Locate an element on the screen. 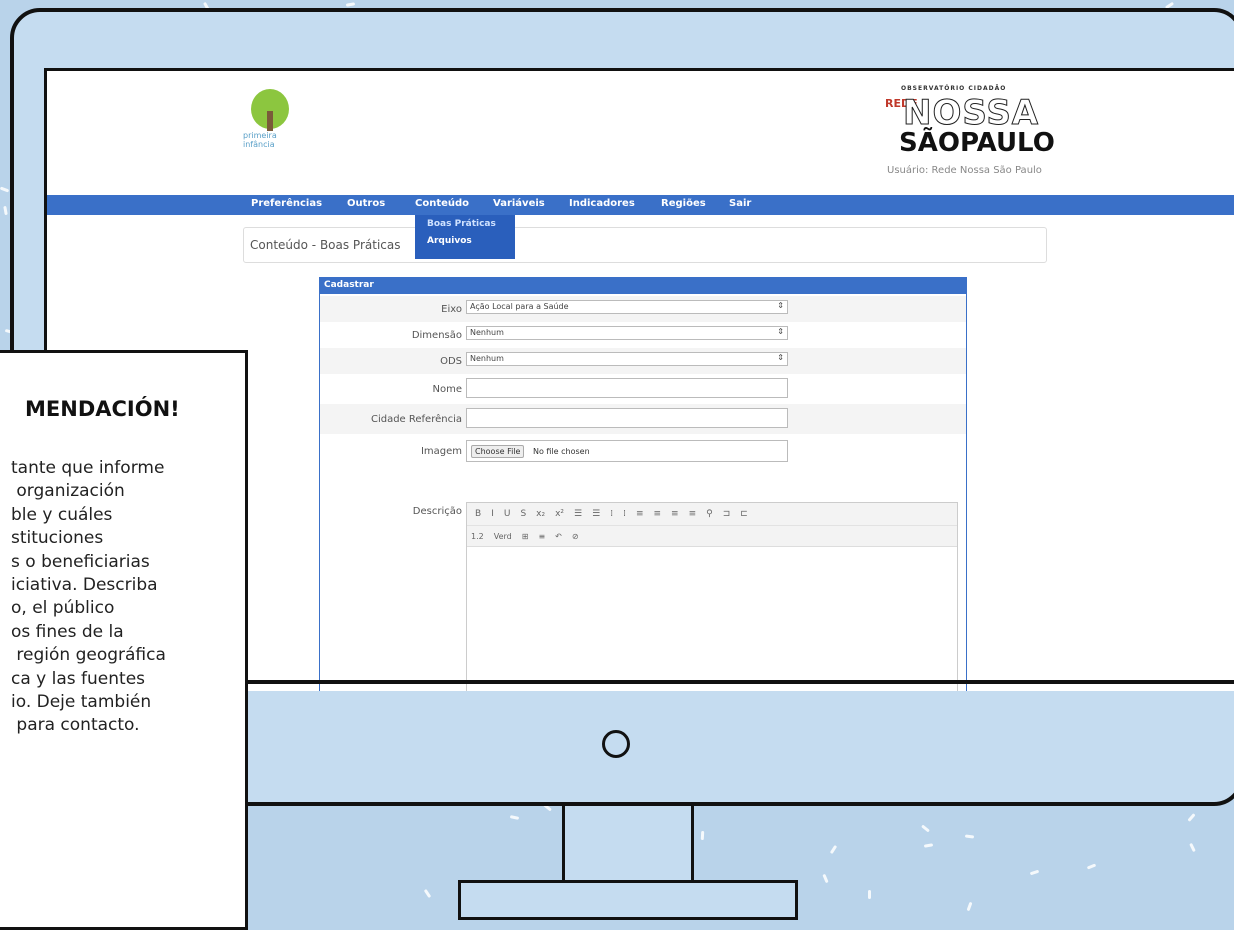 Image resolution: width=1234 pixels, height=930 pixels. nav-outros: Outros is located at coordinates (366, 203).